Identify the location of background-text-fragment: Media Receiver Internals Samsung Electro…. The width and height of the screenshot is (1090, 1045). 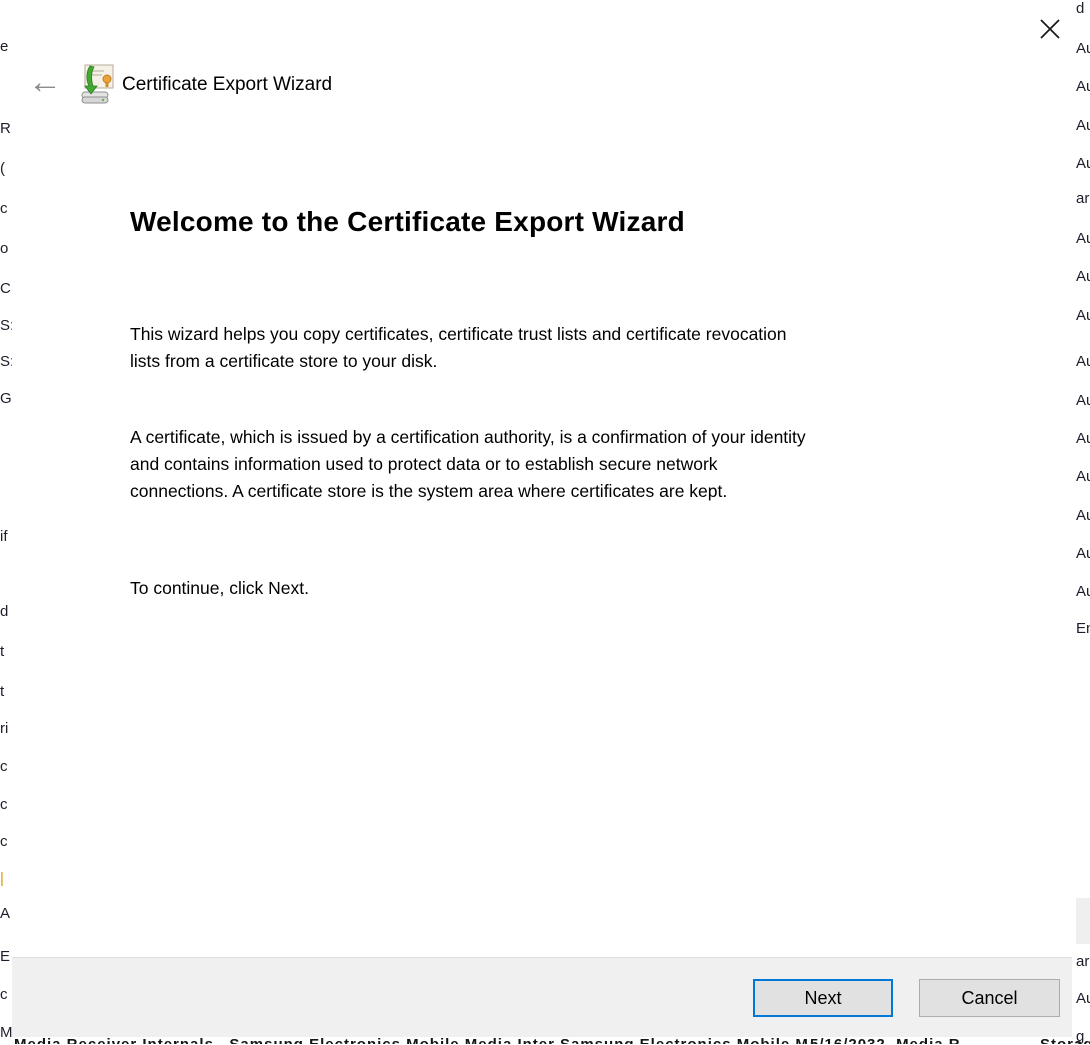
(284, 1040).